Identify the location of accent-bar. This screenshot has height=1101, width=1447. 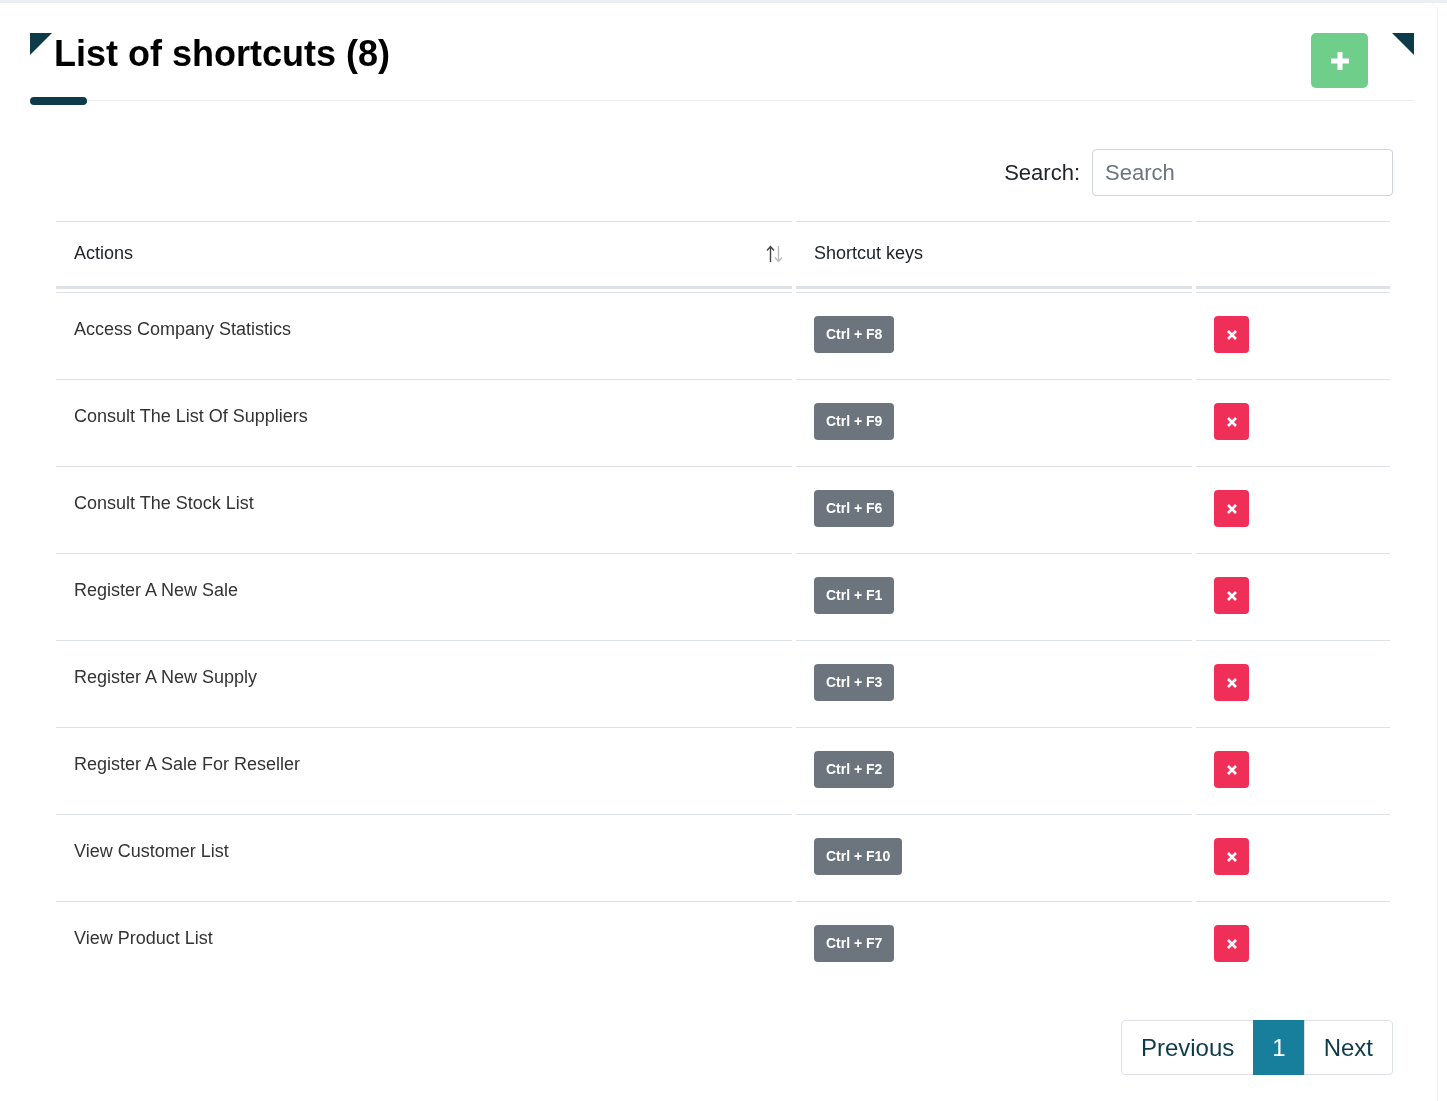
(58, 101).